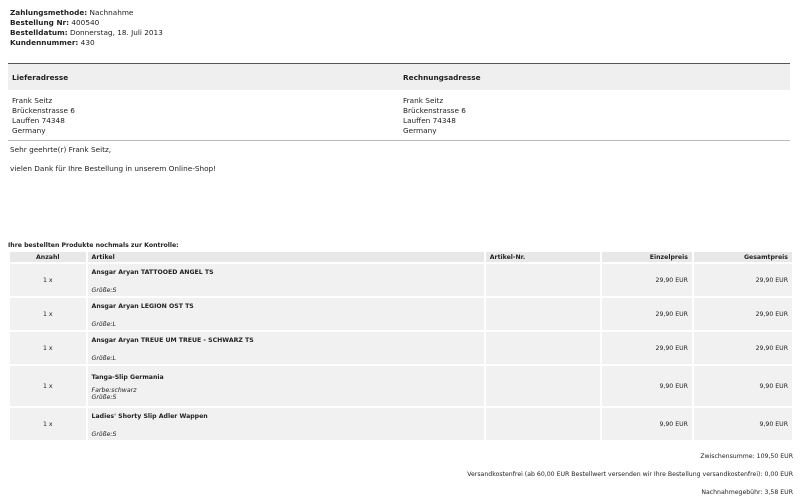  I want to click on customer-number-line: Kundennummer: 430, so click(52, 42).